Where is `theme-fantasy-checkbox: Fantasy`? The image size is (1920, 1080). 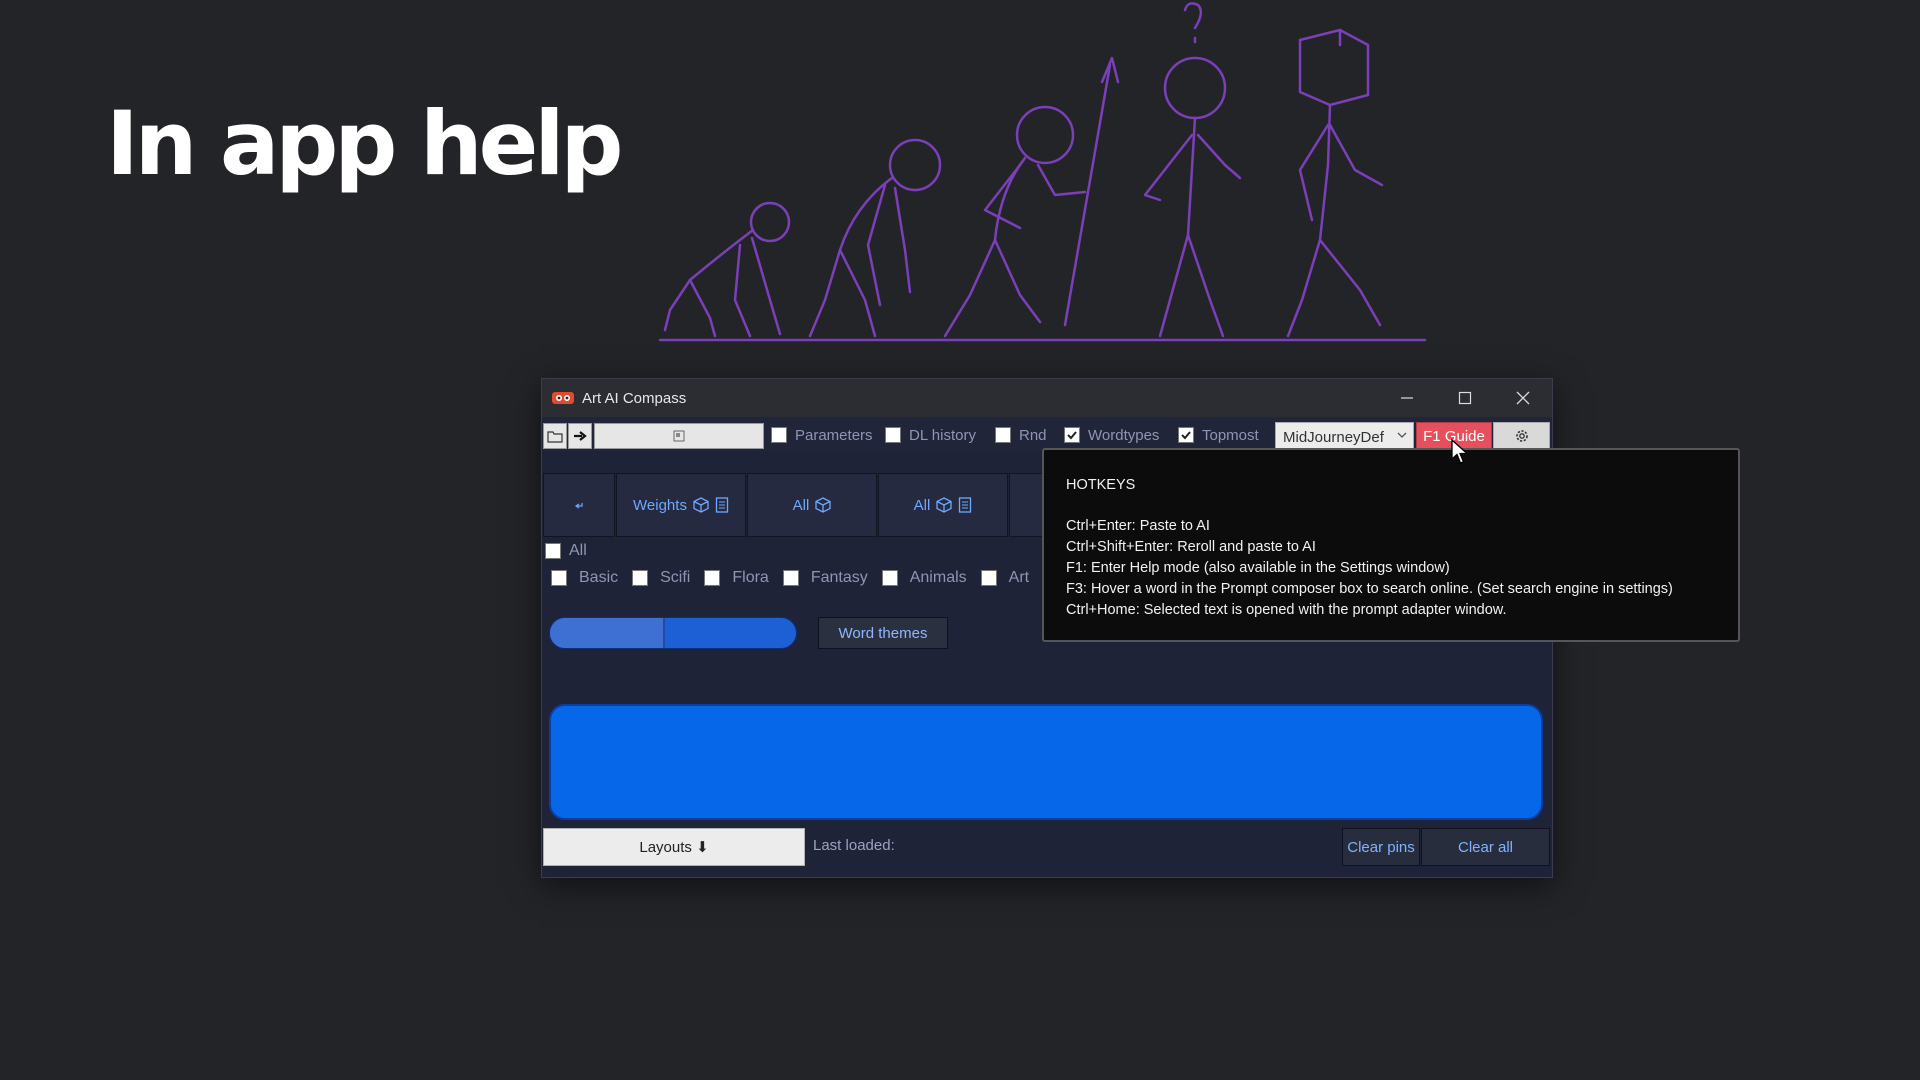 theme-fantasy-checkbox: Fantasy is located at coordinates (825, 578).